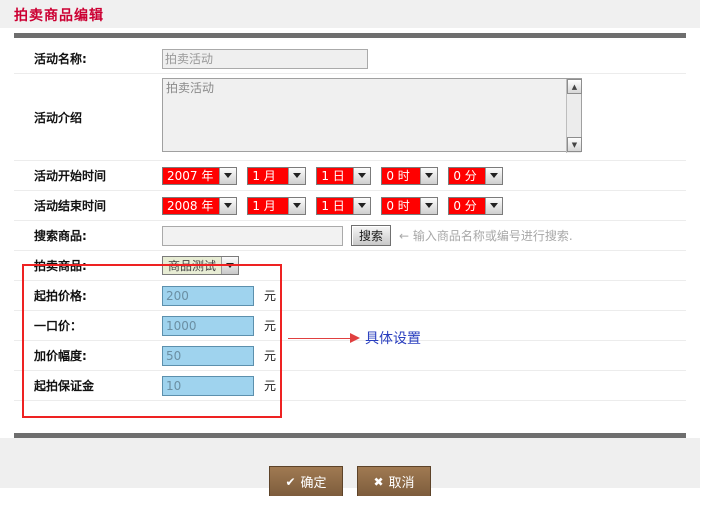  What do you see at coordinates (290, 481) in the screenshot?
I see `check-icon: ✔` at bounding box center [290, 481].